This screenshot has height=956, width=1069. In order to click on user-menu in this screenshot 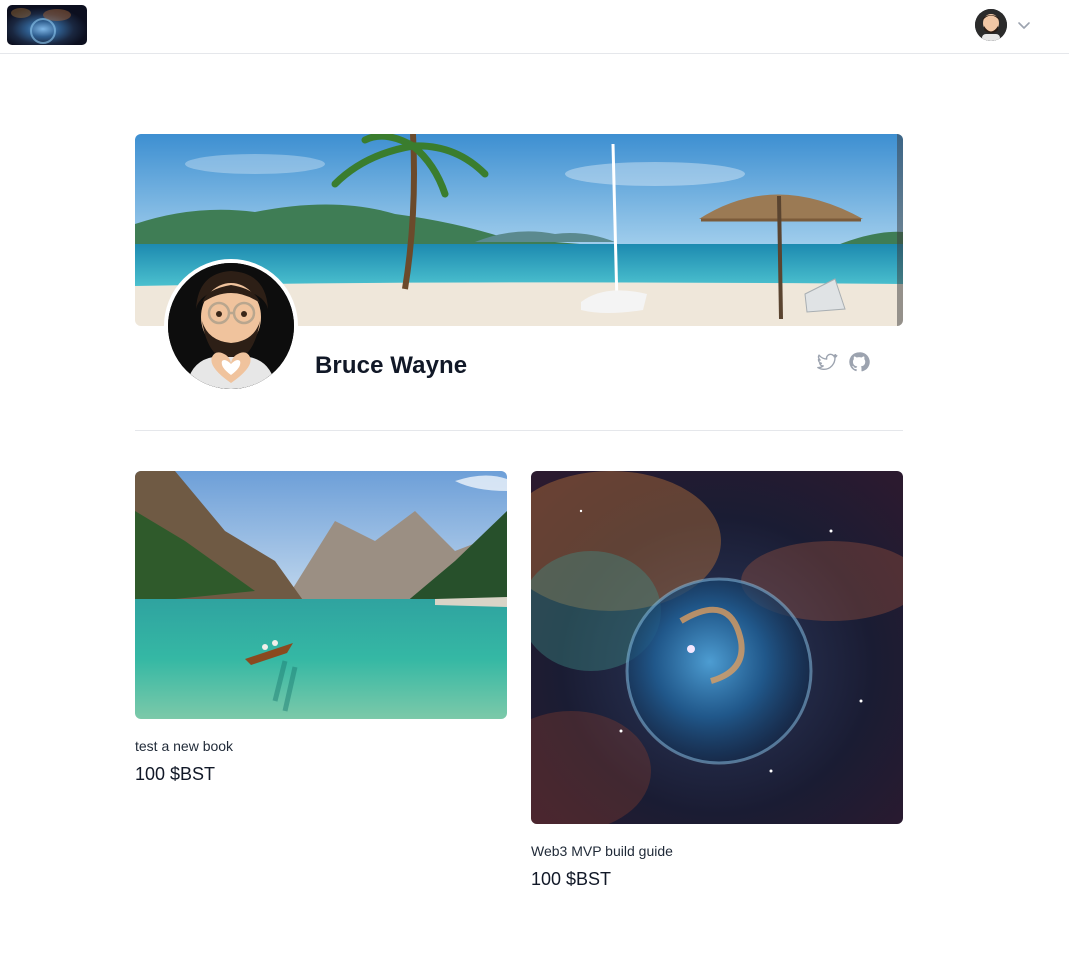, I will do `click(1003, 25)`.